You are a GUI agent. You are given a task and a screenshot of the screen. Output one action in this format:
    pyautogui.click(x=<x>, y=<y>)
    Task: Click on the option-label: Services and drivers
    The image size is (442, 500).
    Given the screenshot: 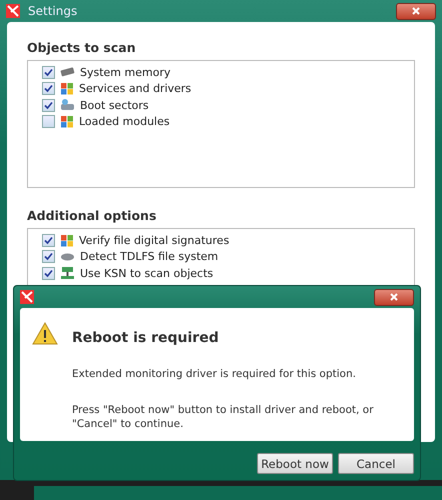 What is the action you would take?
    pyautogui.click(x=135, y=89)
    